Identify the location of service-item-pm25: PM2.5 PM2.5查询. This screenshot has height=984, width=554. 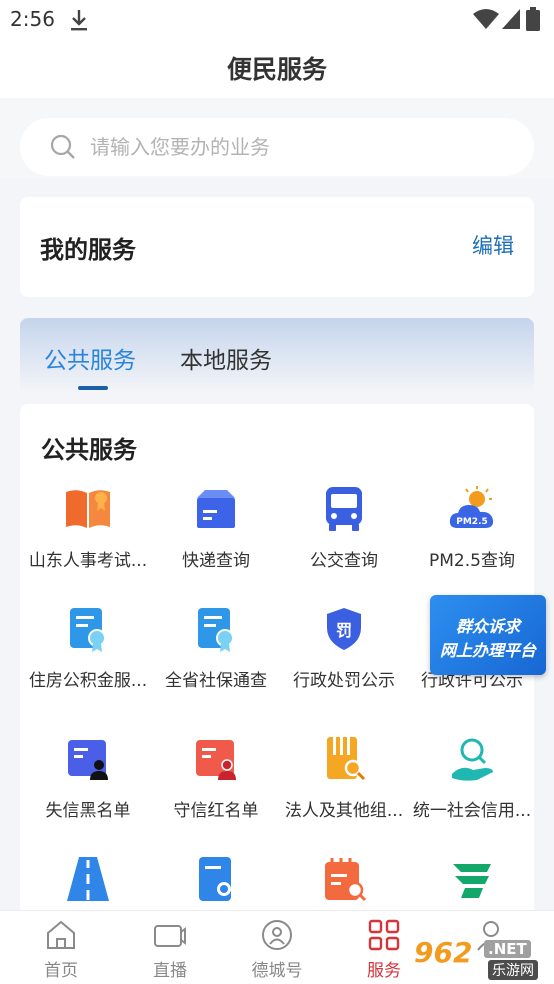
(472, 539).